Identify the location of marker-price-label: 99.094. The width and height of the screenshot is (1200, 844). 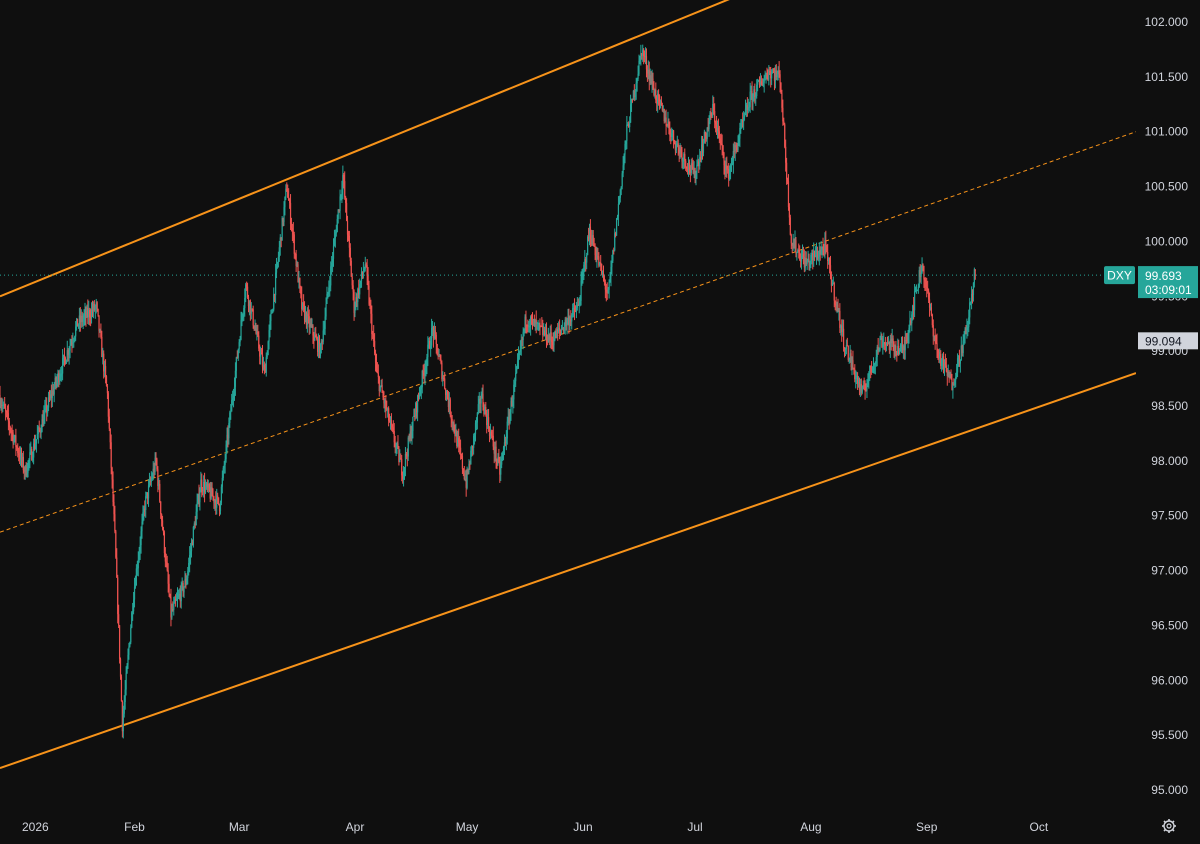
(1163, 341).